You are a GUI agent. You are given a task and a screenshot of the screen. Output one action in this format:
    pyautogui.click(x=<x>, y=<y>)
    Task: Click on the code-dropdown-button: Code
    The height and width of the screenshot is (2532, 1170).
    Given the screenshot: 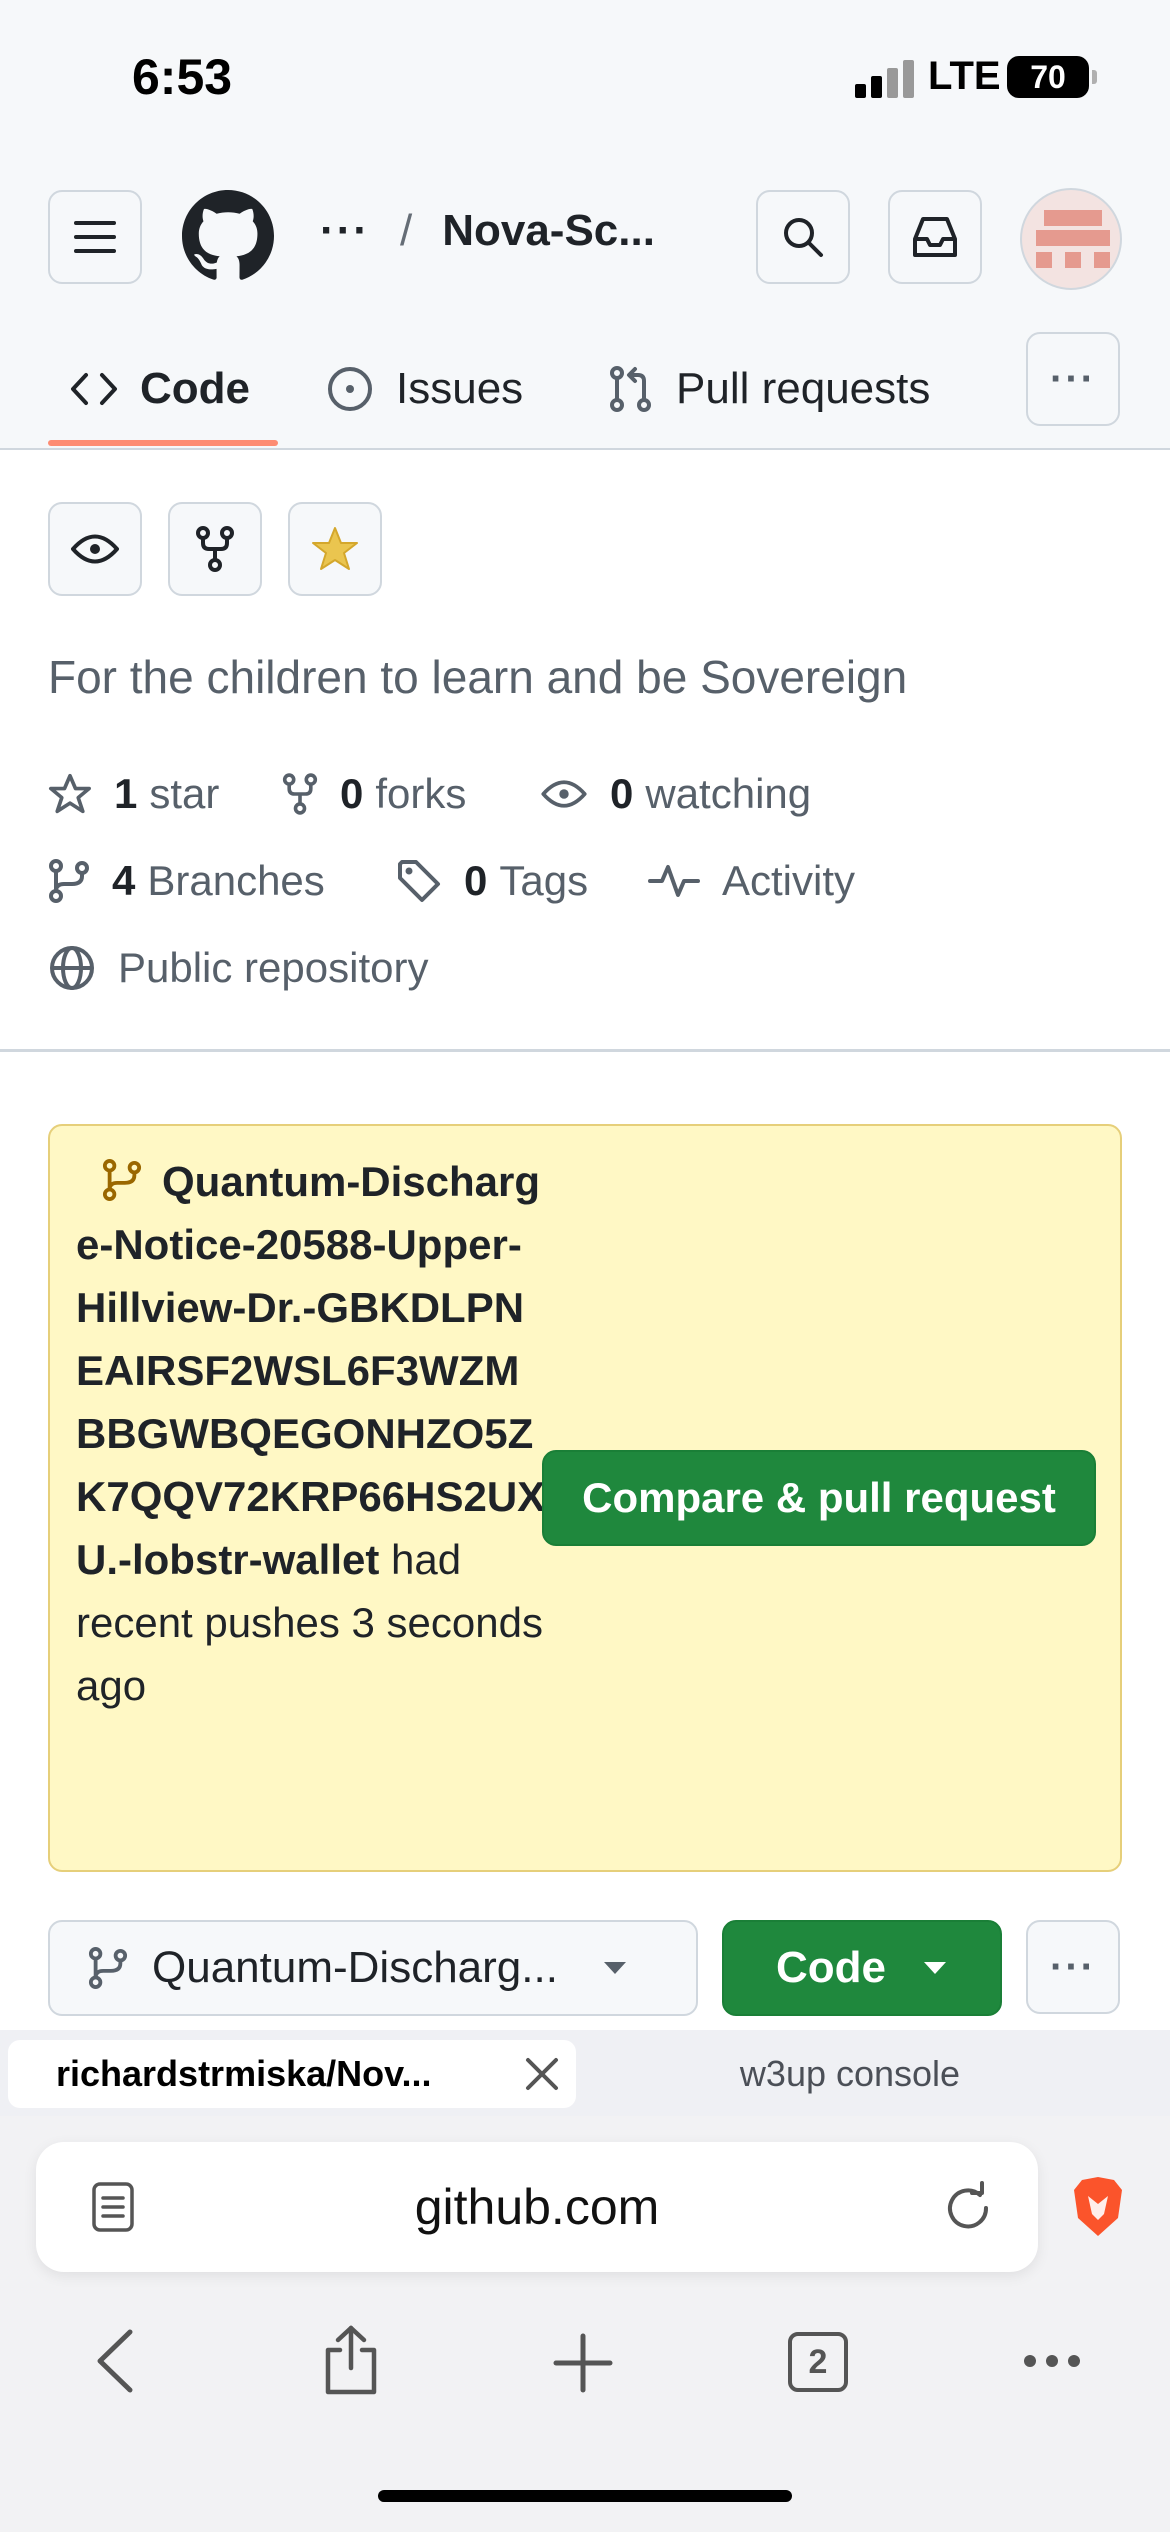 What is the action you would take?
    pyautogui.click(x=862, y=1968)
    